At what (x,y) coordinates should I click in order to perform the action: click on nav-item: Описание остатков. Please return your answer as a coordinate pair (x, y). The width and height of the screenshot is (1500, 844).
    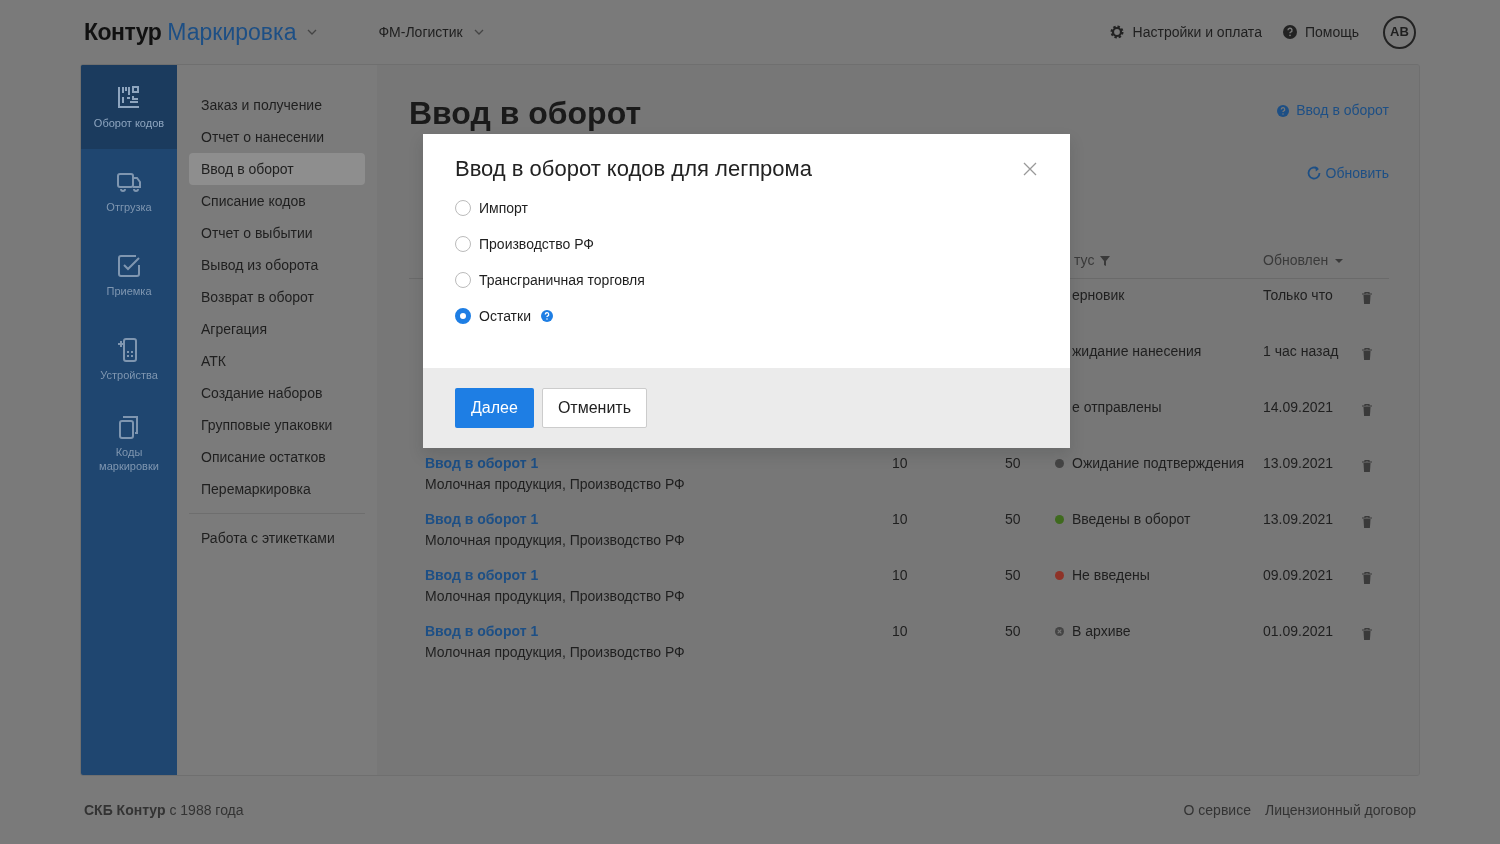
    Looking at the image, I should click on (277, 457).